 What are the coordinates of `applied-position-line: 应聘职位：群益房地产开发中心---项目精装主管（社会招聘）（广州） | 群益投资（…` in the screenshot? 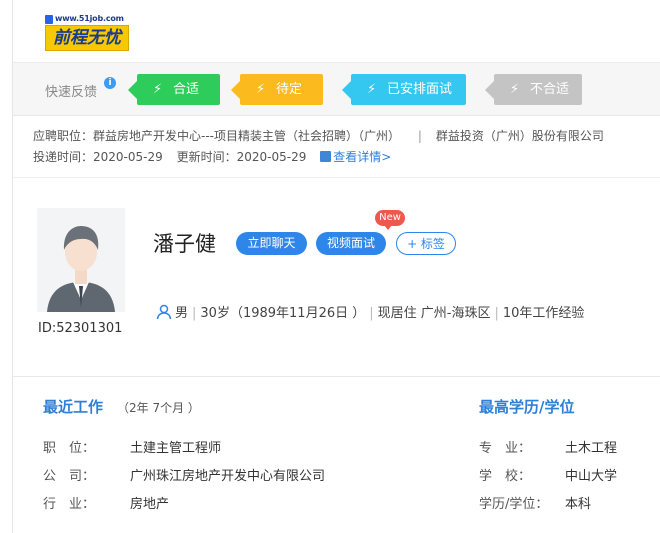 It's located at (318, 135).